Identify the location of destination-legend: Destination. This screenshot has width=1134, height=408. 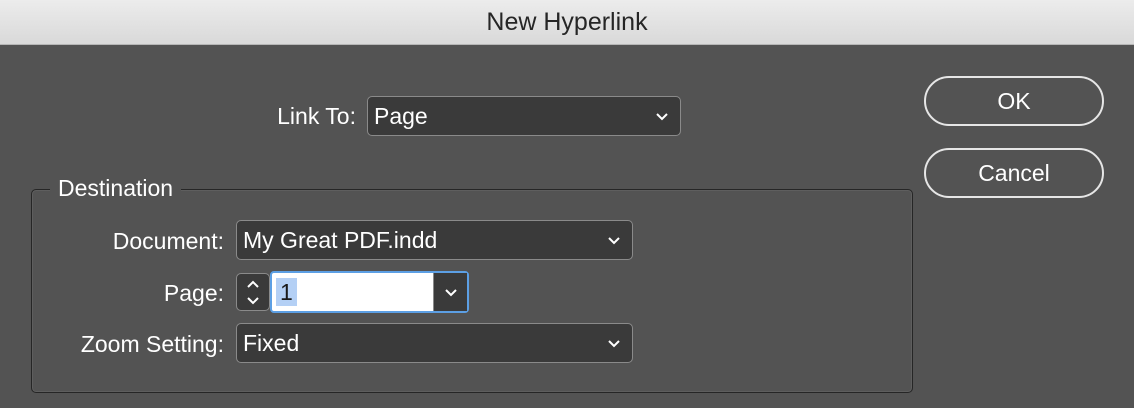
(116, 188).